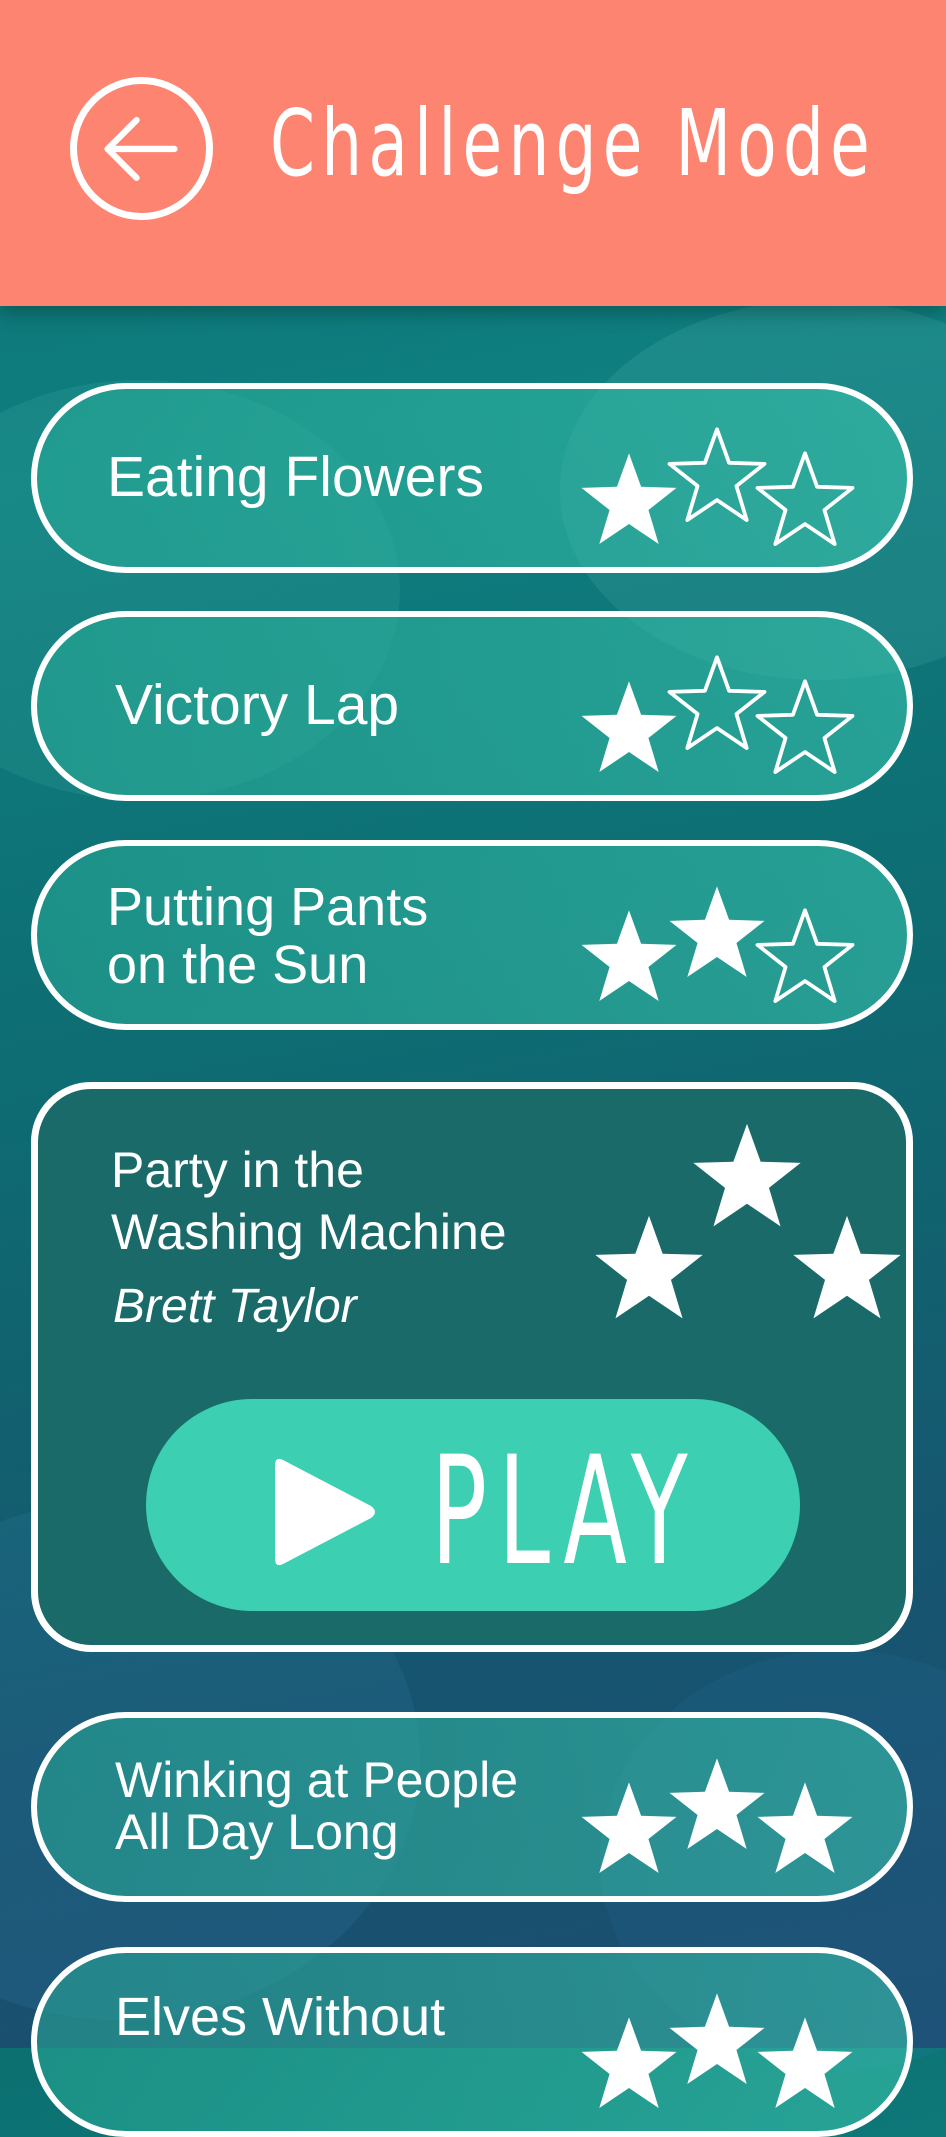  Describe the element at coordinates (325, 1512) in the screenshot. I see `play-icon` at that location.